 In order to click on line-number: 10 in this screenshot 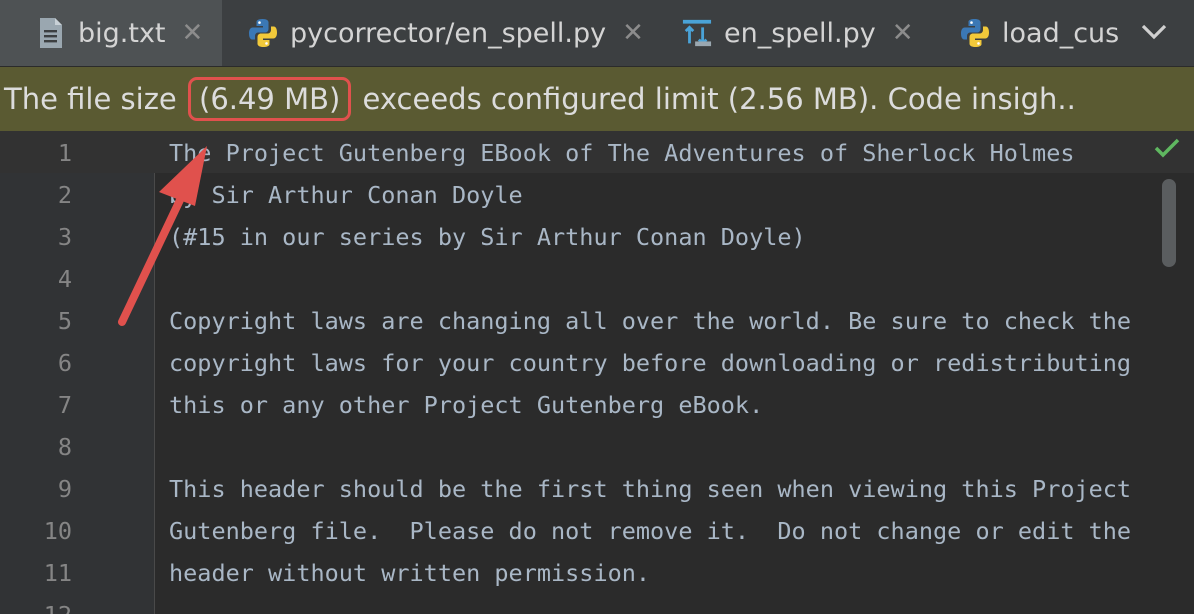, I will do `click(57, 531)`.